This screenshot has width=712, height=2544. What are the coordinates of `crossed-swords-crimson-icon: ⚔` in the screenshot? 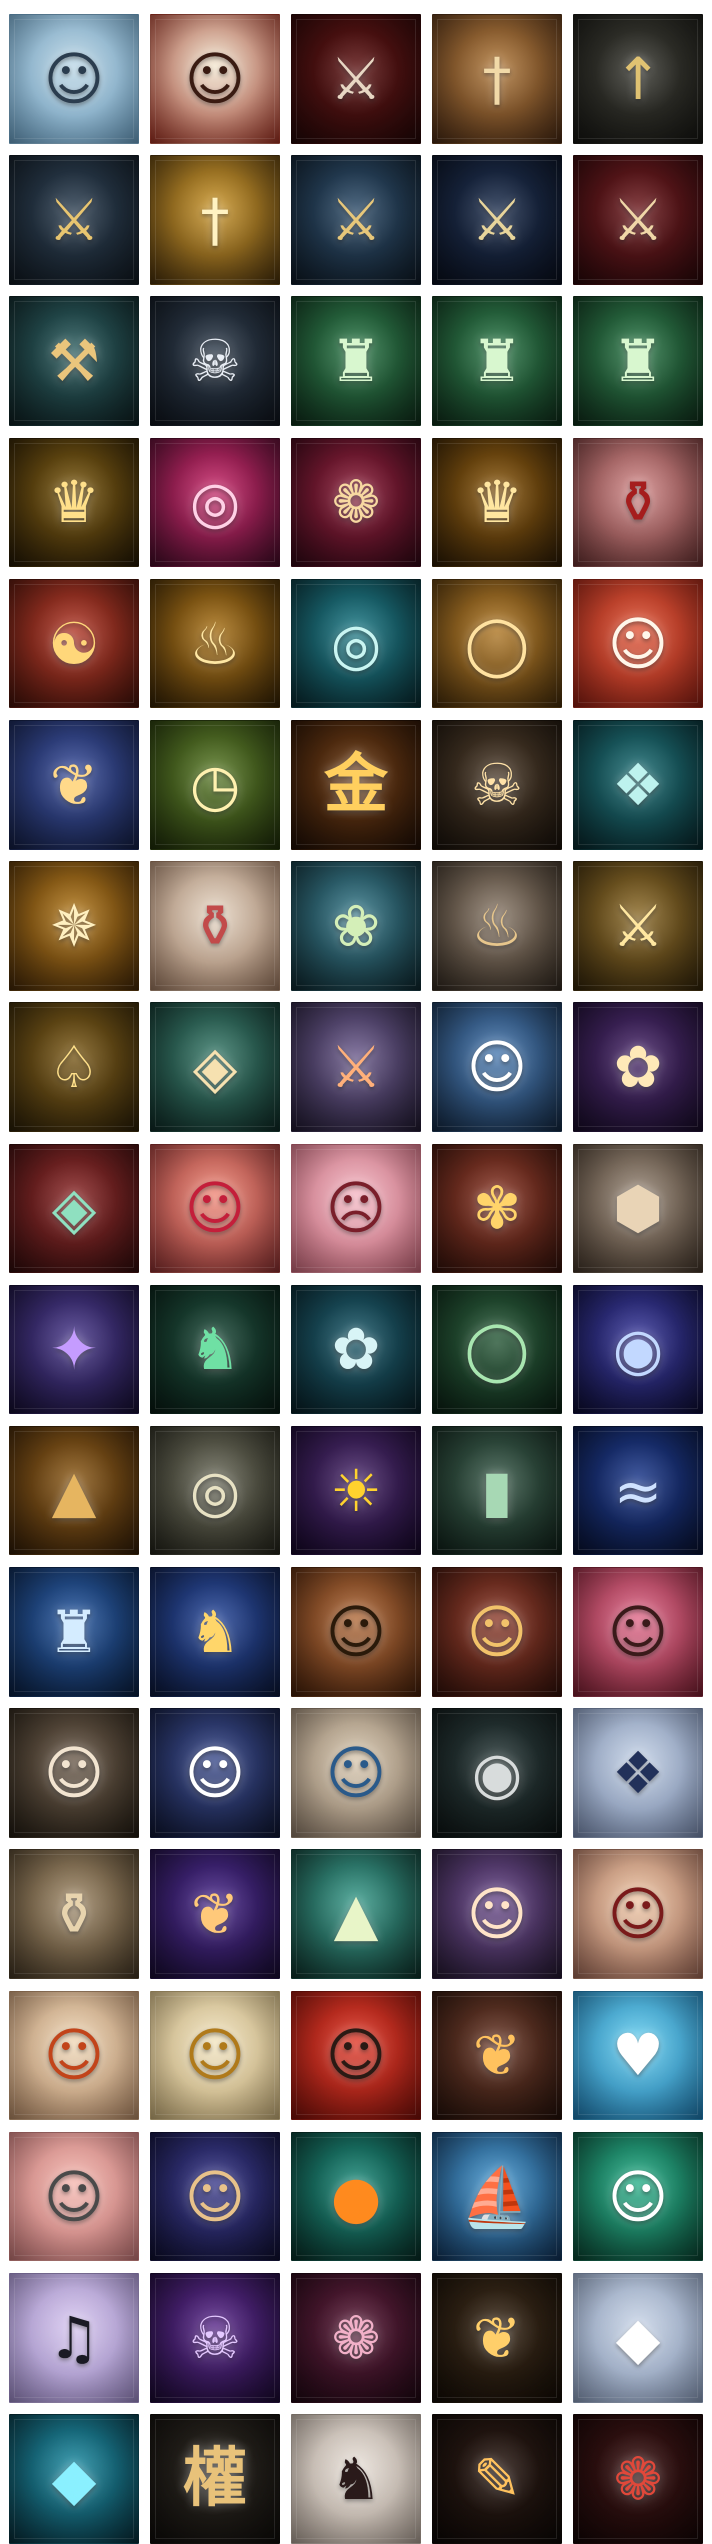 It's located at (356, 78).